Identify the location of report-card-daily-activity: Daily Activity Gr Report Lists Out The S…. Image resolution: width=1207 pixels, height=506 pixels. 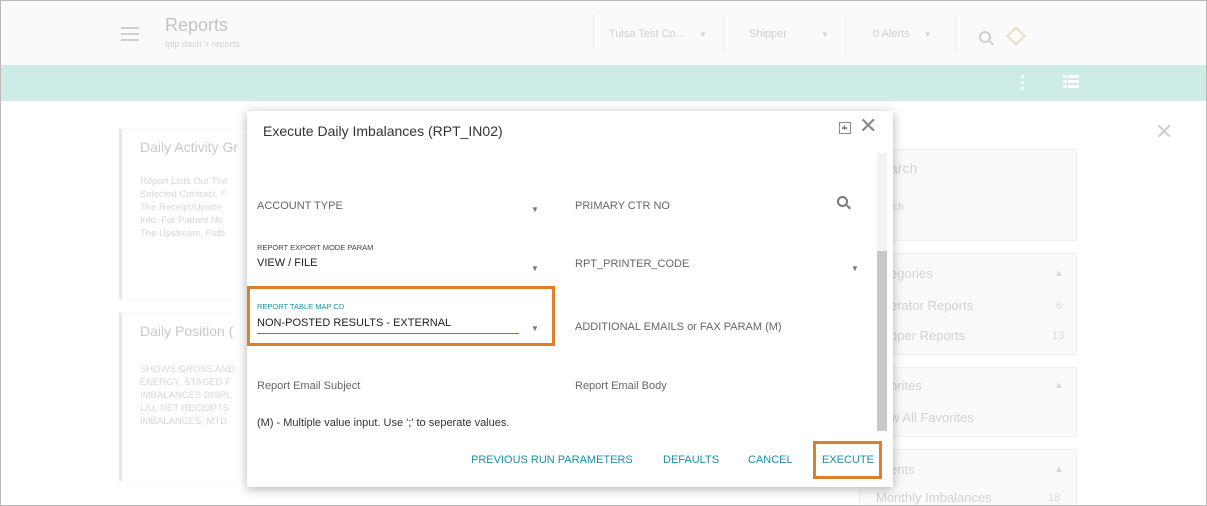
(189, 214).